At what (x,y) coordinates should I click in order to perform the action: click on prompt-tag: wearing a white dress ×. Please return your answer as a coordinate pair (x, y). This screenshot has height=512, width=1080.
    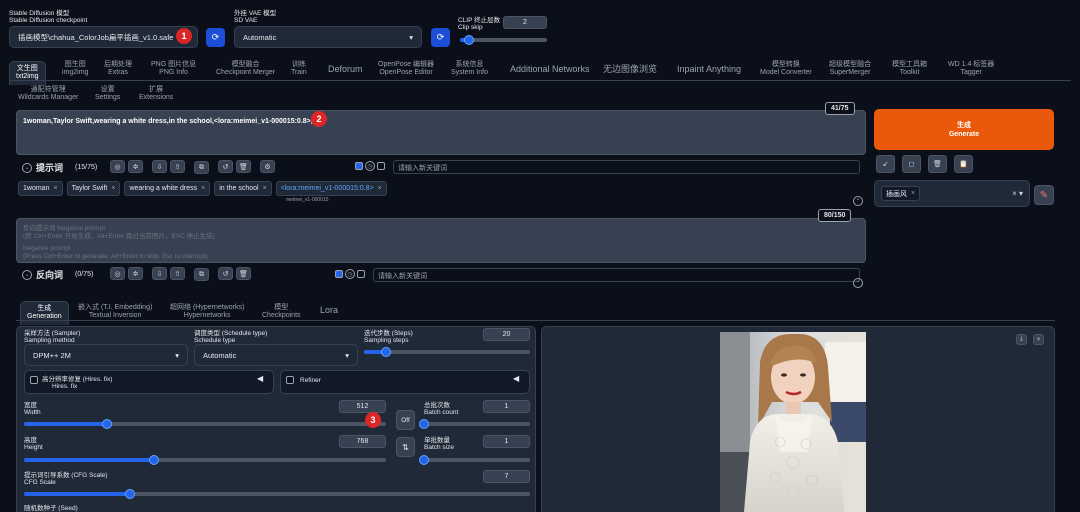
    Looking at the image, I should click on (167, 188).